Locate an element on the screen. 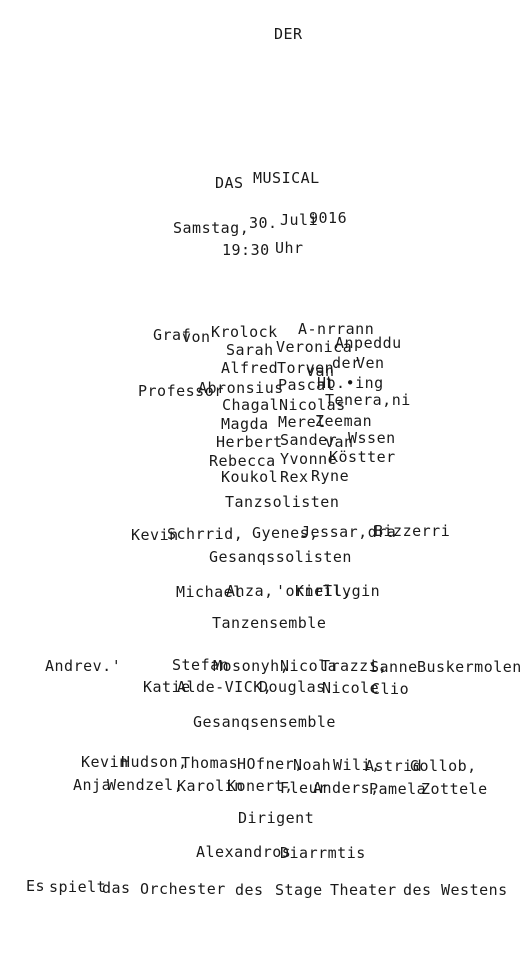  footer-word: Westens is located at coordinates (474, 890).